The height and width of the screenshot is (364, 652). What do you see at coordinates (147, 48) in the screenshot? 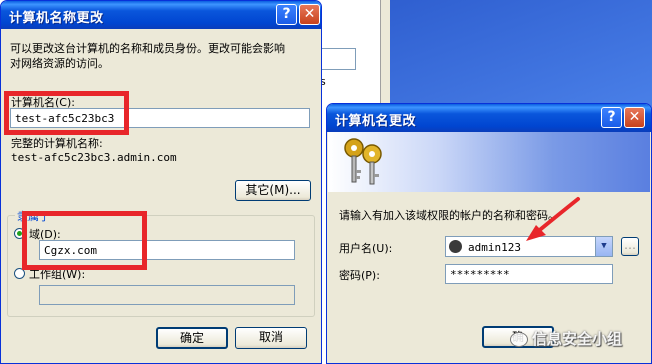
I see `description-line-1: 可以更改这台计算机的名称和成员身份。更改可能会影响` at bounding box center [147, 48].